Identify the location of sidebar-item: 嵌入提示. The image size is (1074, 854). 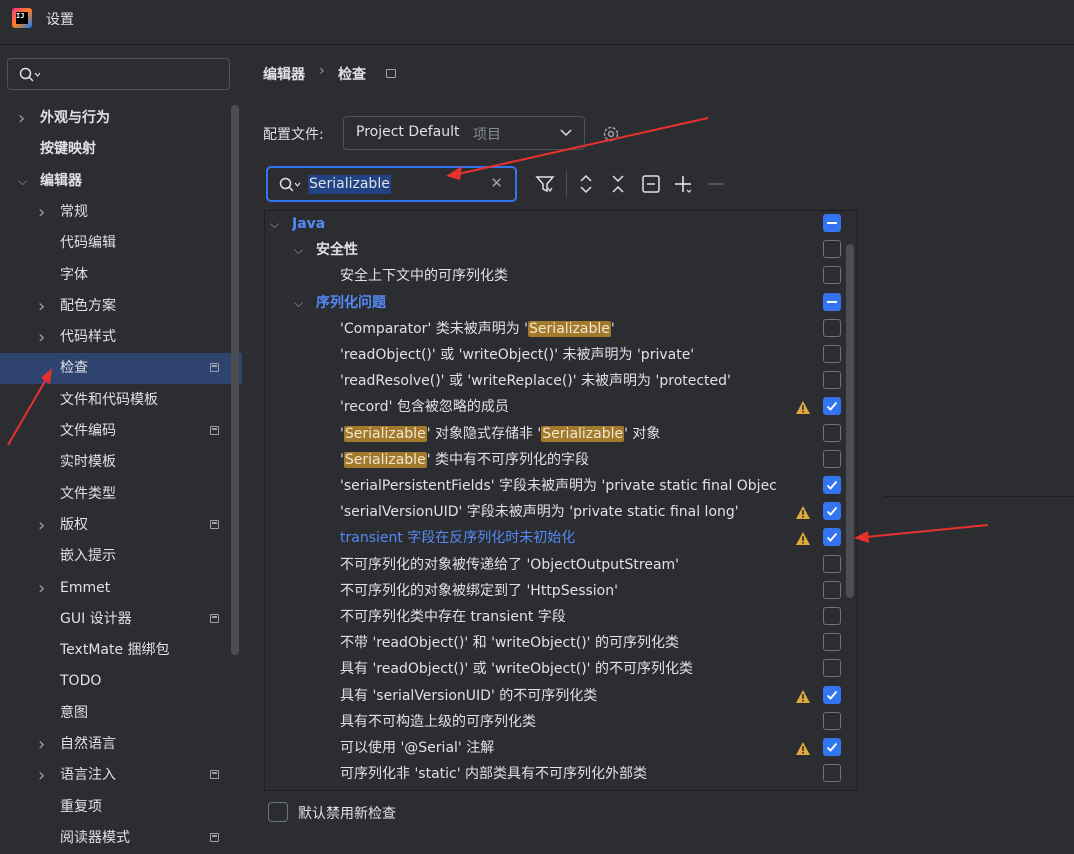
(121, 556).